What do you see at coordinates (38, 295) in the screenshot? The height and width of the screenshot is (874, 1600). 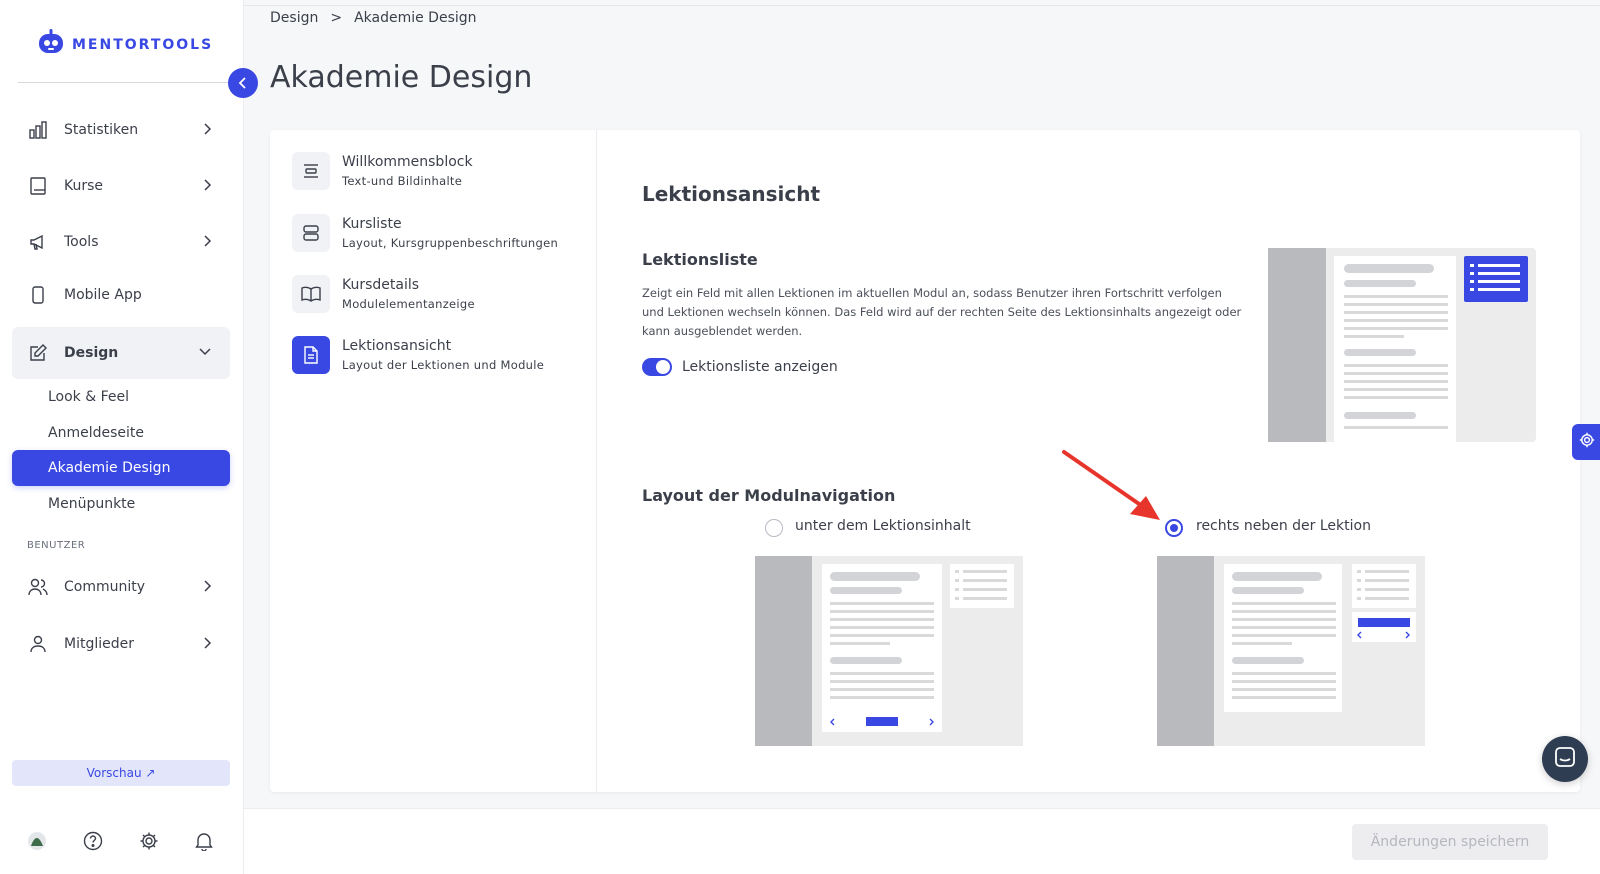 I see `phone-icon` at bounding box center [38, 295].